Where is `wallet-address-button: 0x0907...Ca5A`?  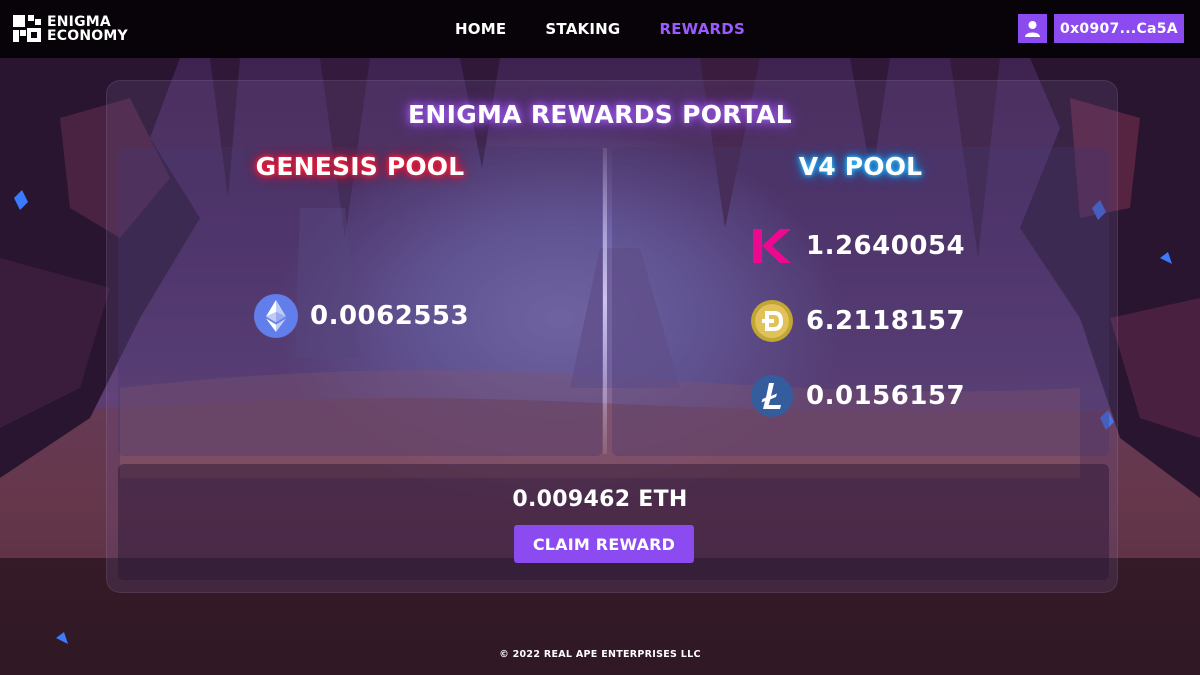
wallet-address-button: 0x0907...Ca5A is located at coordinates (1119, 28).